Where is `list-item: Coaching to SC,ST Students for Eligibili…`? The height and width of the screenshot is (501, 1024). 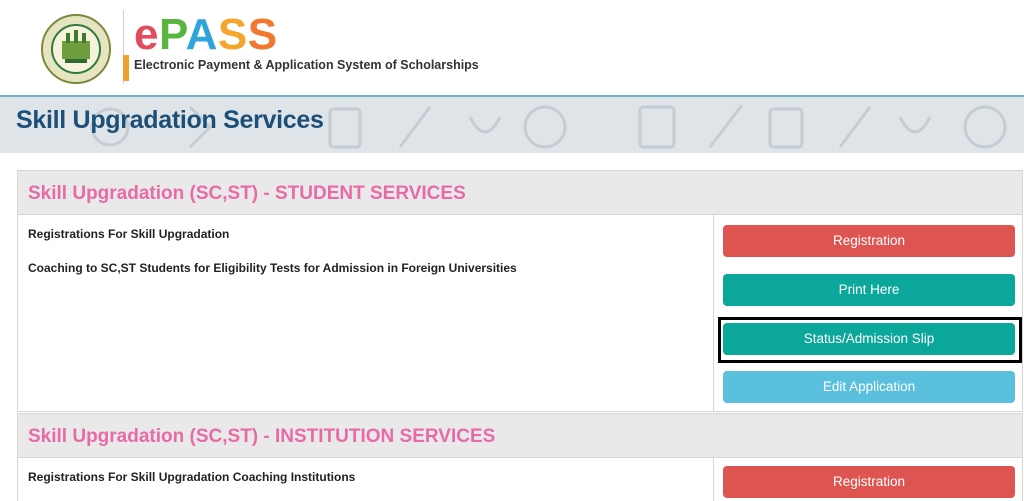 list-item: Coaching to SC,ST Students for Eligibili… is located at coordinates (272, 268).